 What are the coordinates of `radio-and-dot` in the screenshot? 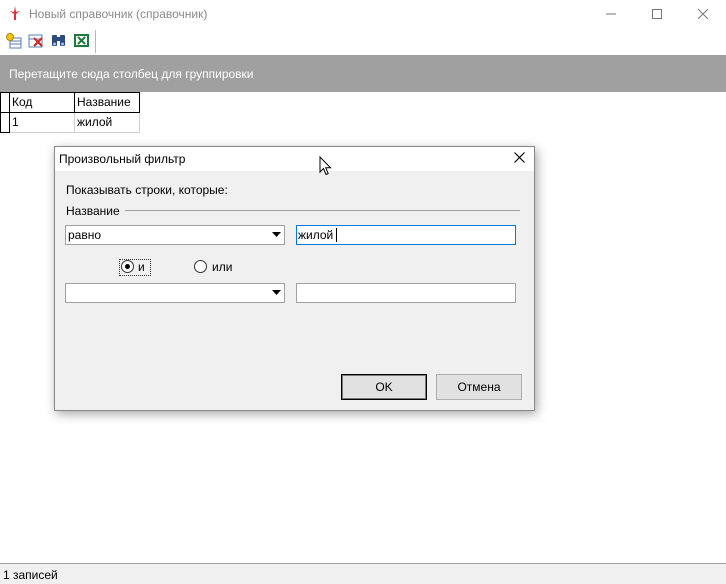 It's located at (127, 266).